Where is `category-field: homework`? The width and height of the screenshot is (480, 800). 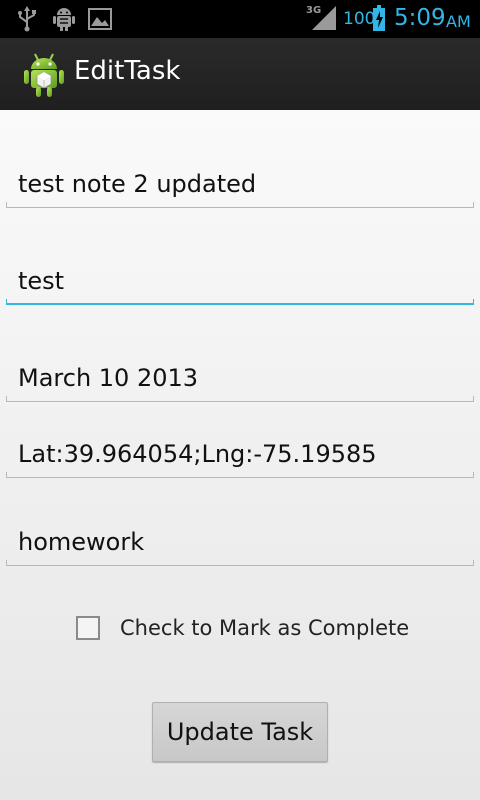 category-field: homework is located at coordinates (240, 541).